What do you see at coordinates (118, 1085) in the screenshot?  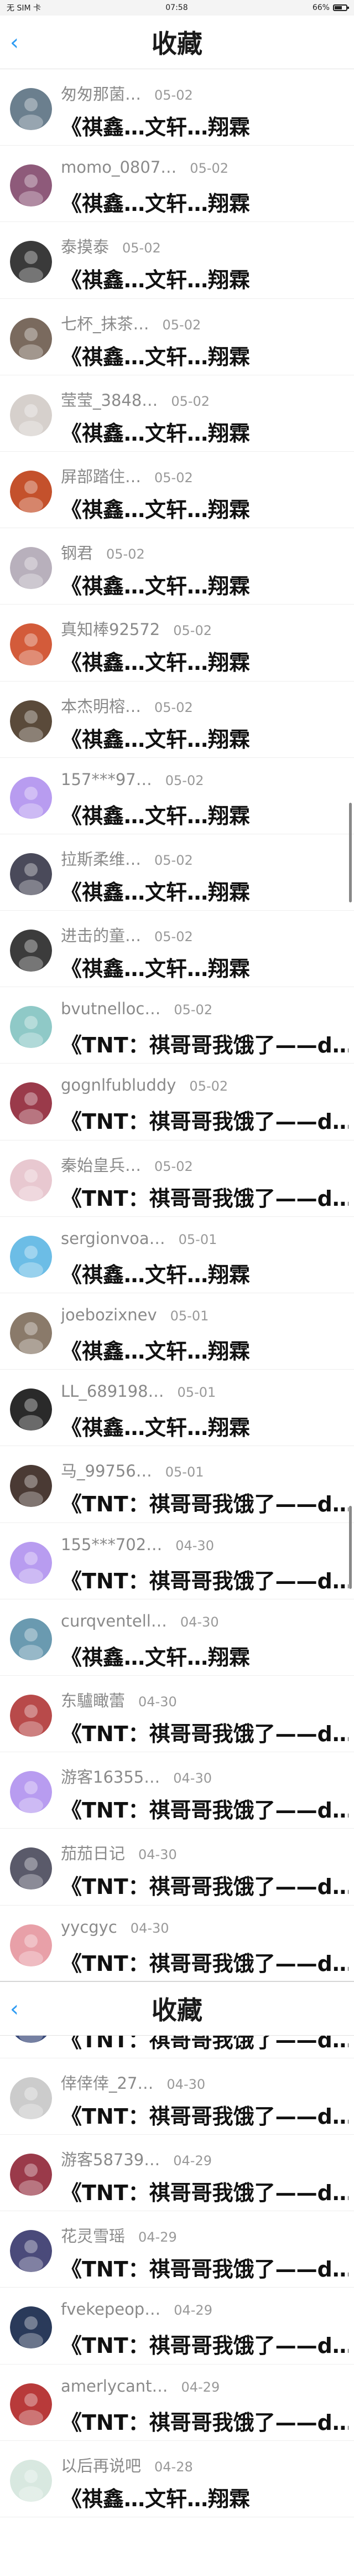 I see `username: gognlfubluddy` at bounding box center [118, 1085].